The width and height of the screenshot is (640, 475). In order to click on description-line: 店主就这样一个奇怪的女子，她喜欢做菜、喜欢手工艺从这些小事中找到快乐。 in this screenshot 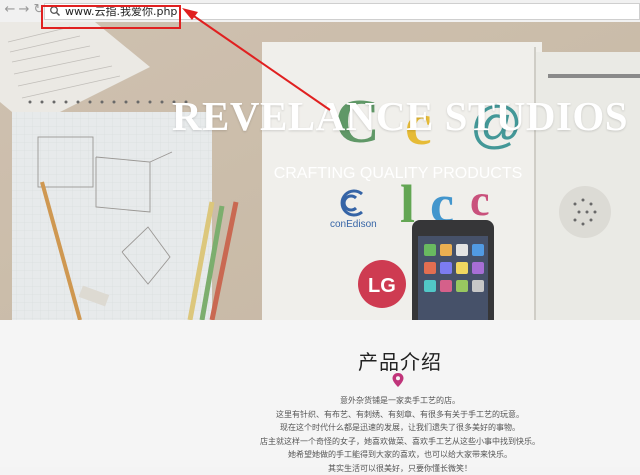, I will do `click(320, 442)`.